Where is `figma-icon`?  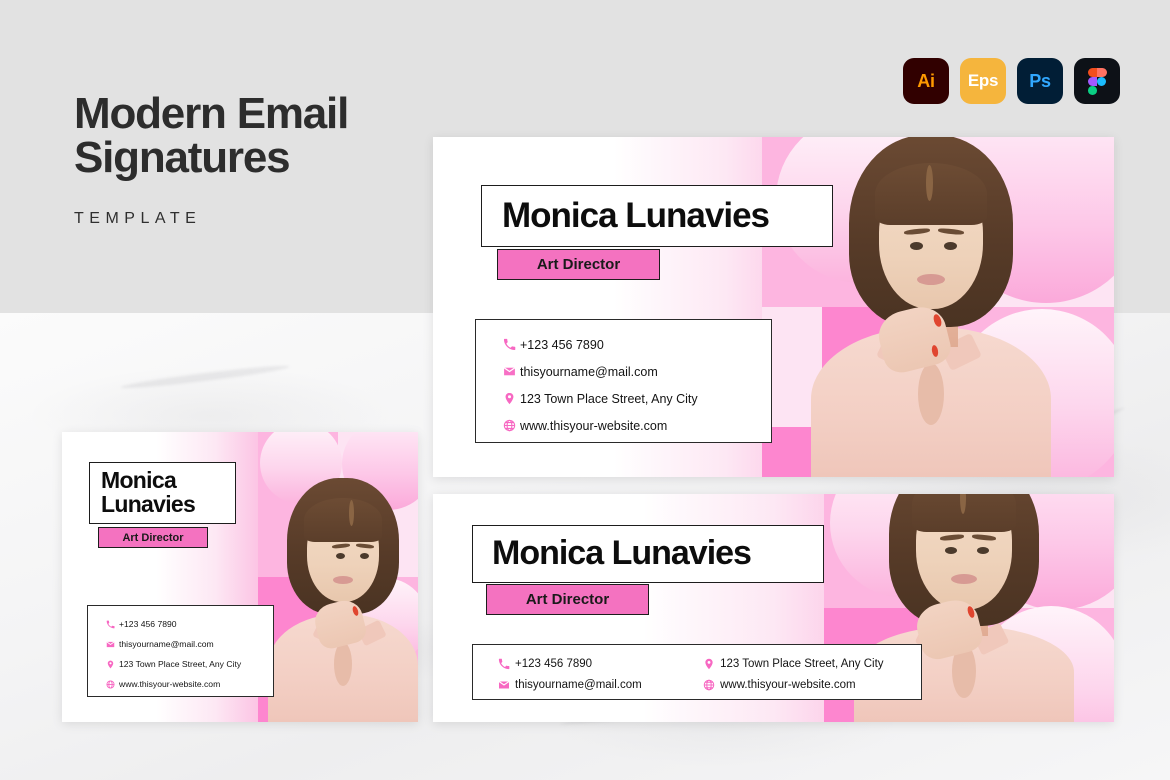 figma-icon is located at coordinates (1097, 81).